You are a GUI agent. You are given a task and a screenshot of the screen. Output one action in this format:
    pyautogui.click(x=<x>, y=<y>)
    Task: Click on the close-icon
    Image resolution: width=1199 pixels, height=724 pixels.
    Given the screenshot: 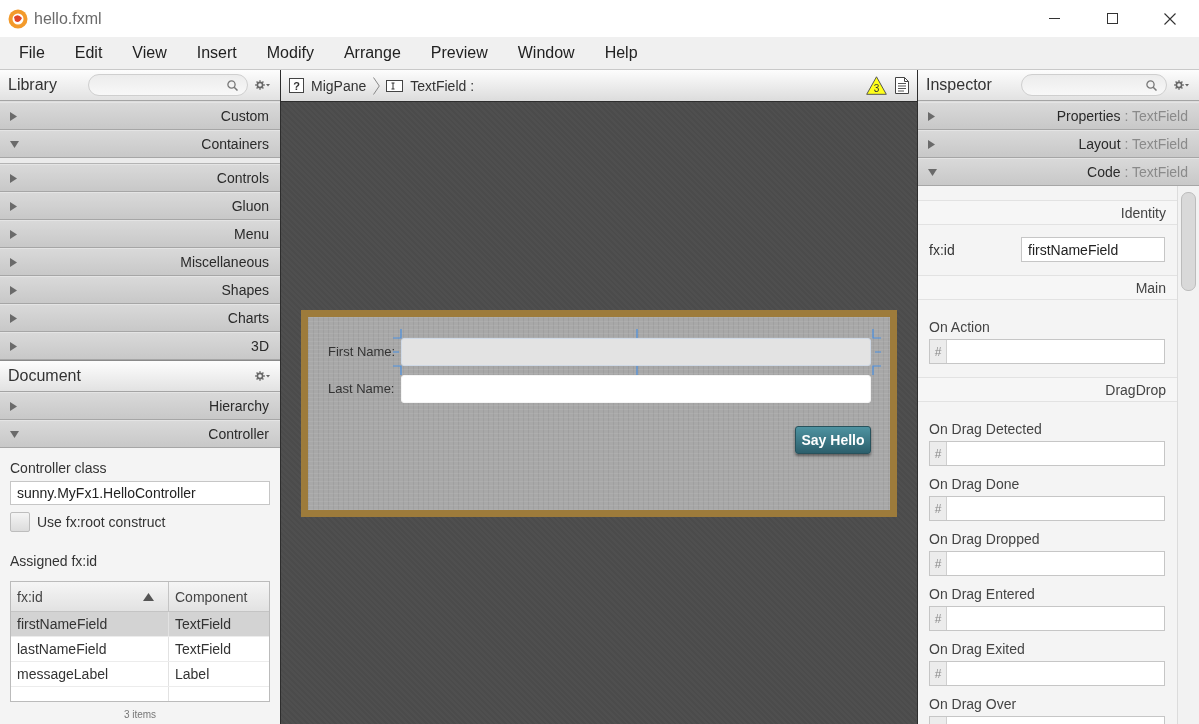 What is the action you would take?
    pyautogui.click(x=1170, y=18)
    